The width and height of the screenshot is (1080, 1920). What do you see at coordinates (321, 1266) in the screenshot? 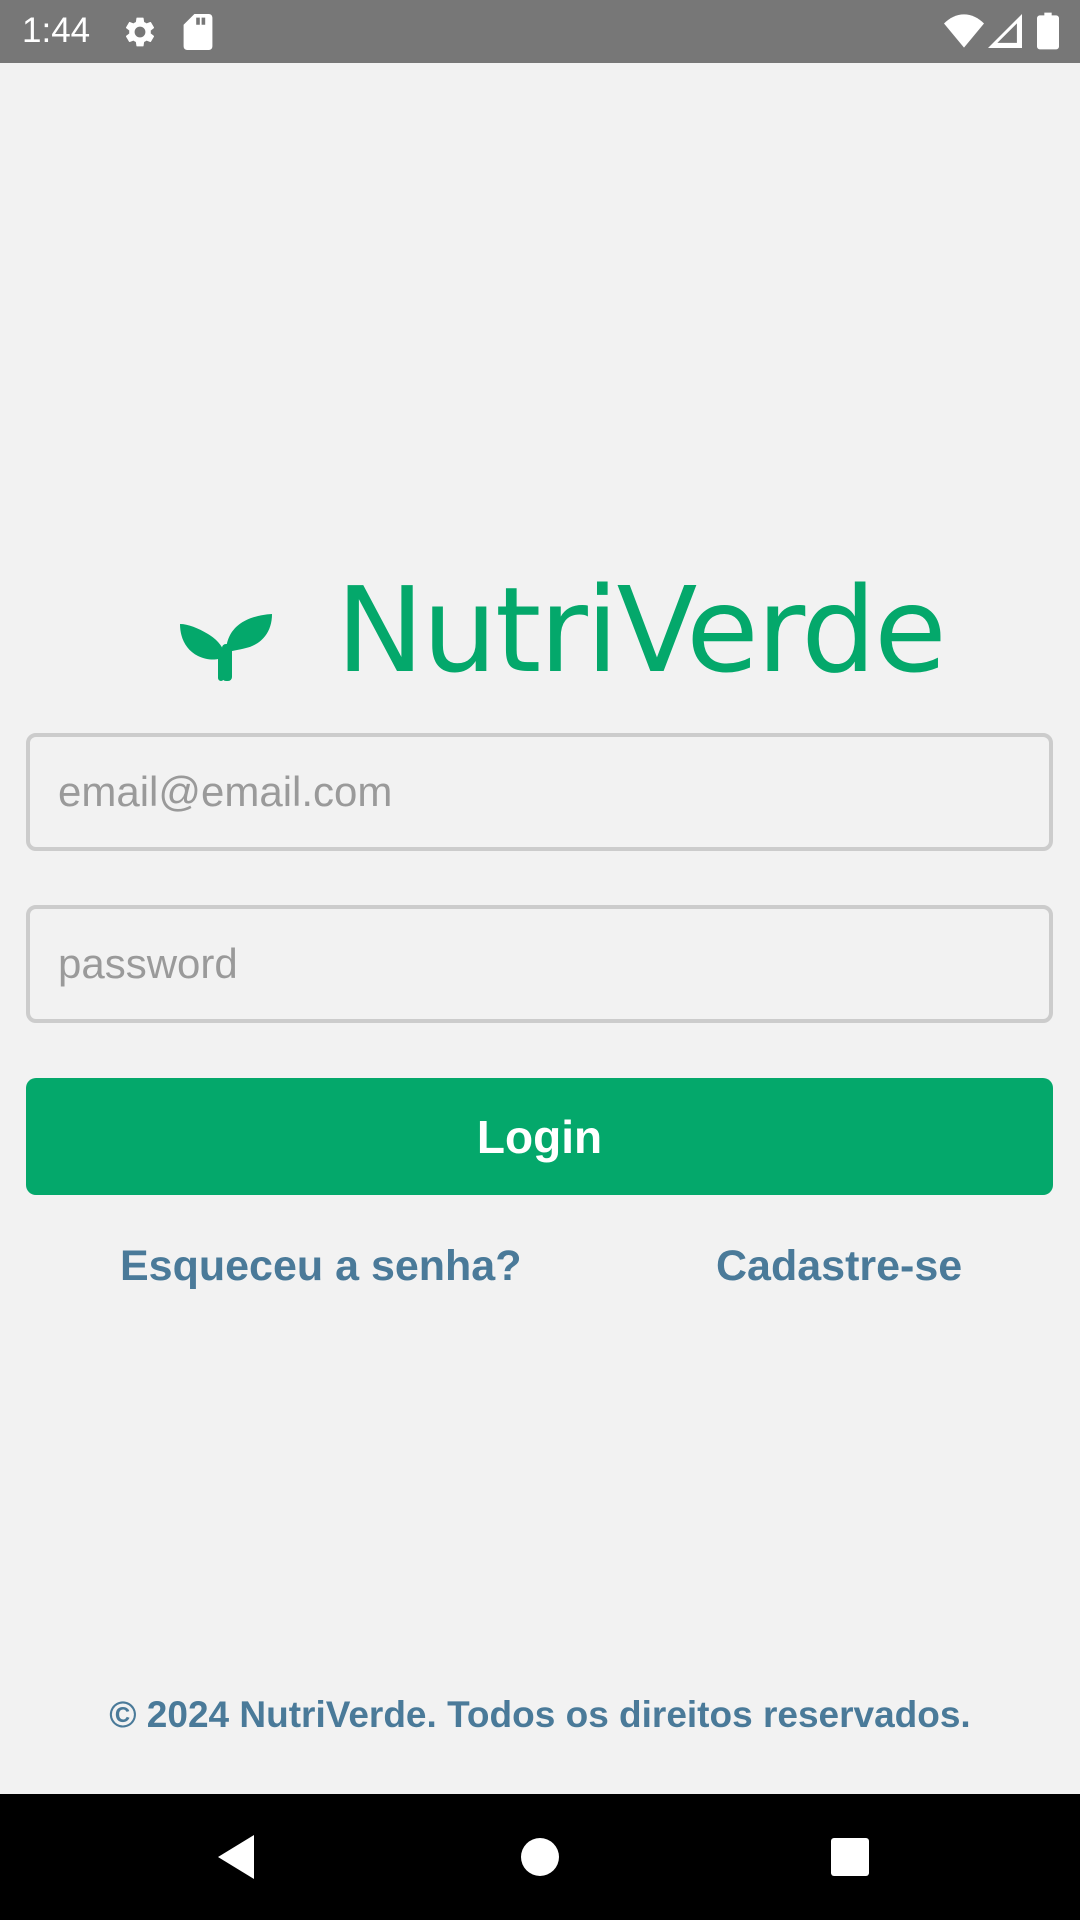
I see `forgot-password-link: Esqueceu a senha?` at bounding box center [321, 1266].